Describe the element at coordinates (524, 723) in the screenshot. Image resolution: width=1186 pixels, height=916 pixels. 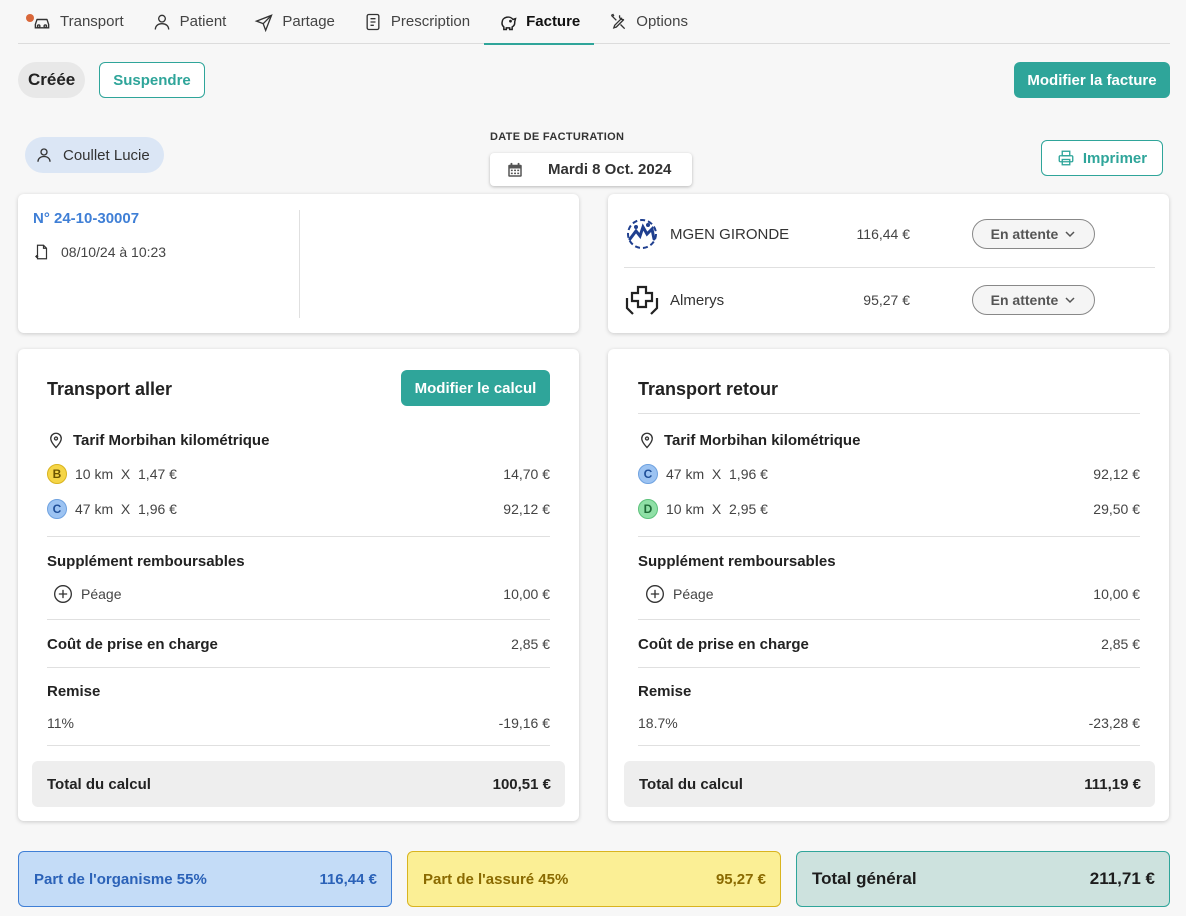
I see `remise-amount: -19,16 €` at that location.